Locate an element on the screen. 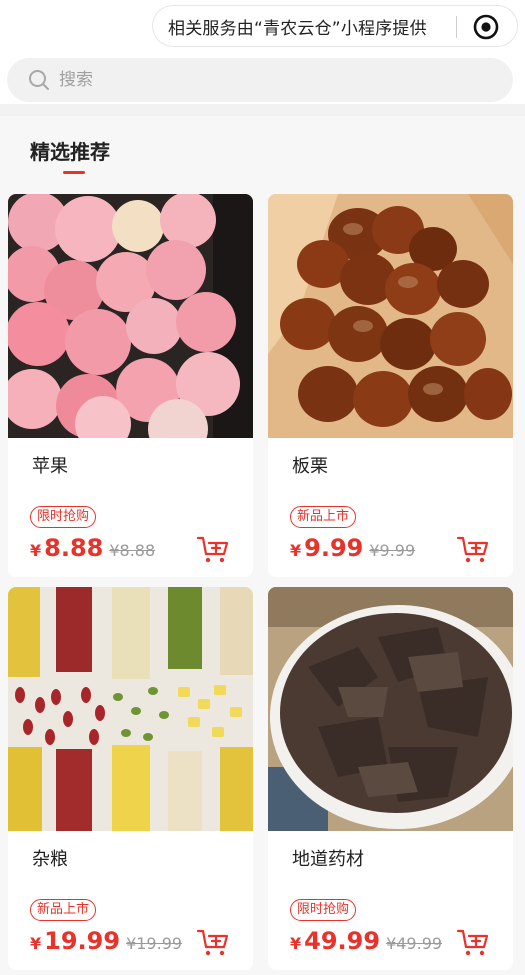 The image size is (525, 975). product-name: 板栗 is located at coordinates (310, 466).